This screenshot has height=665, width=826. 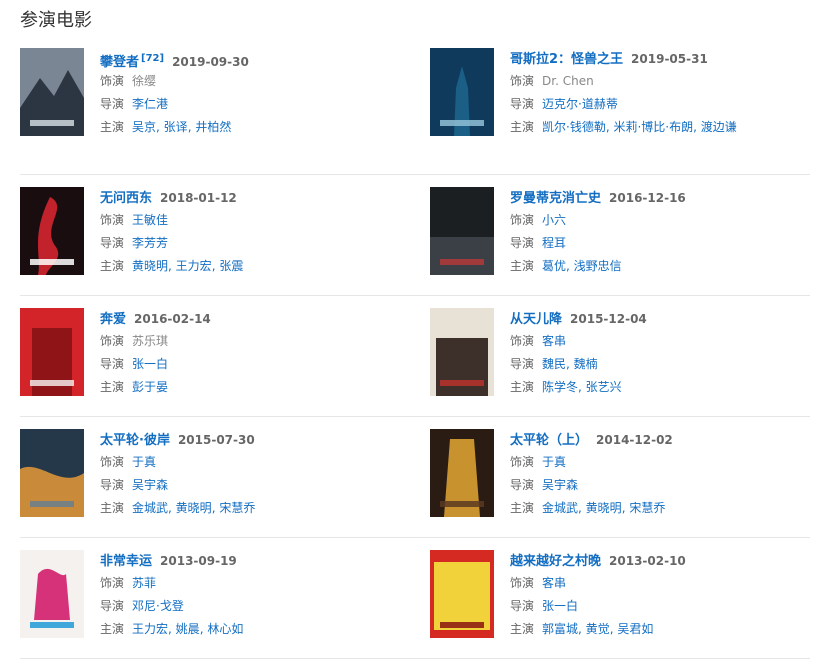 I want to click on cast-link: 米莉·博比·布朗, so click(x=653, y=127).